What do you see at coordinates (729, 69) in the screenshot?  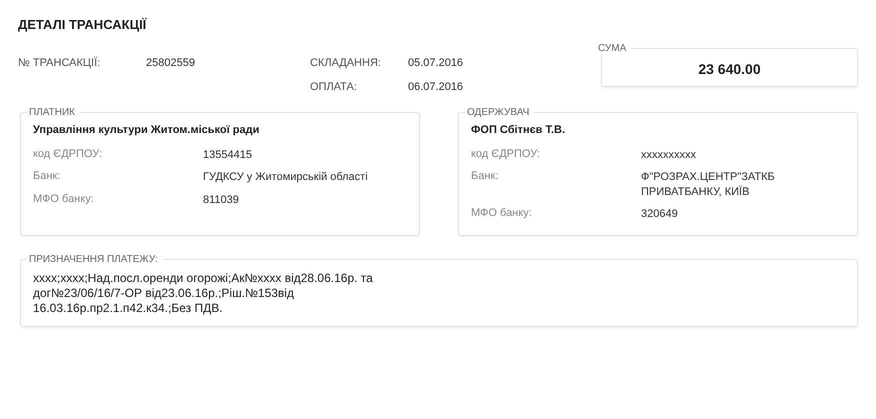 I see `sum-amount: 23 640.00` at bounding box center [729, 69].